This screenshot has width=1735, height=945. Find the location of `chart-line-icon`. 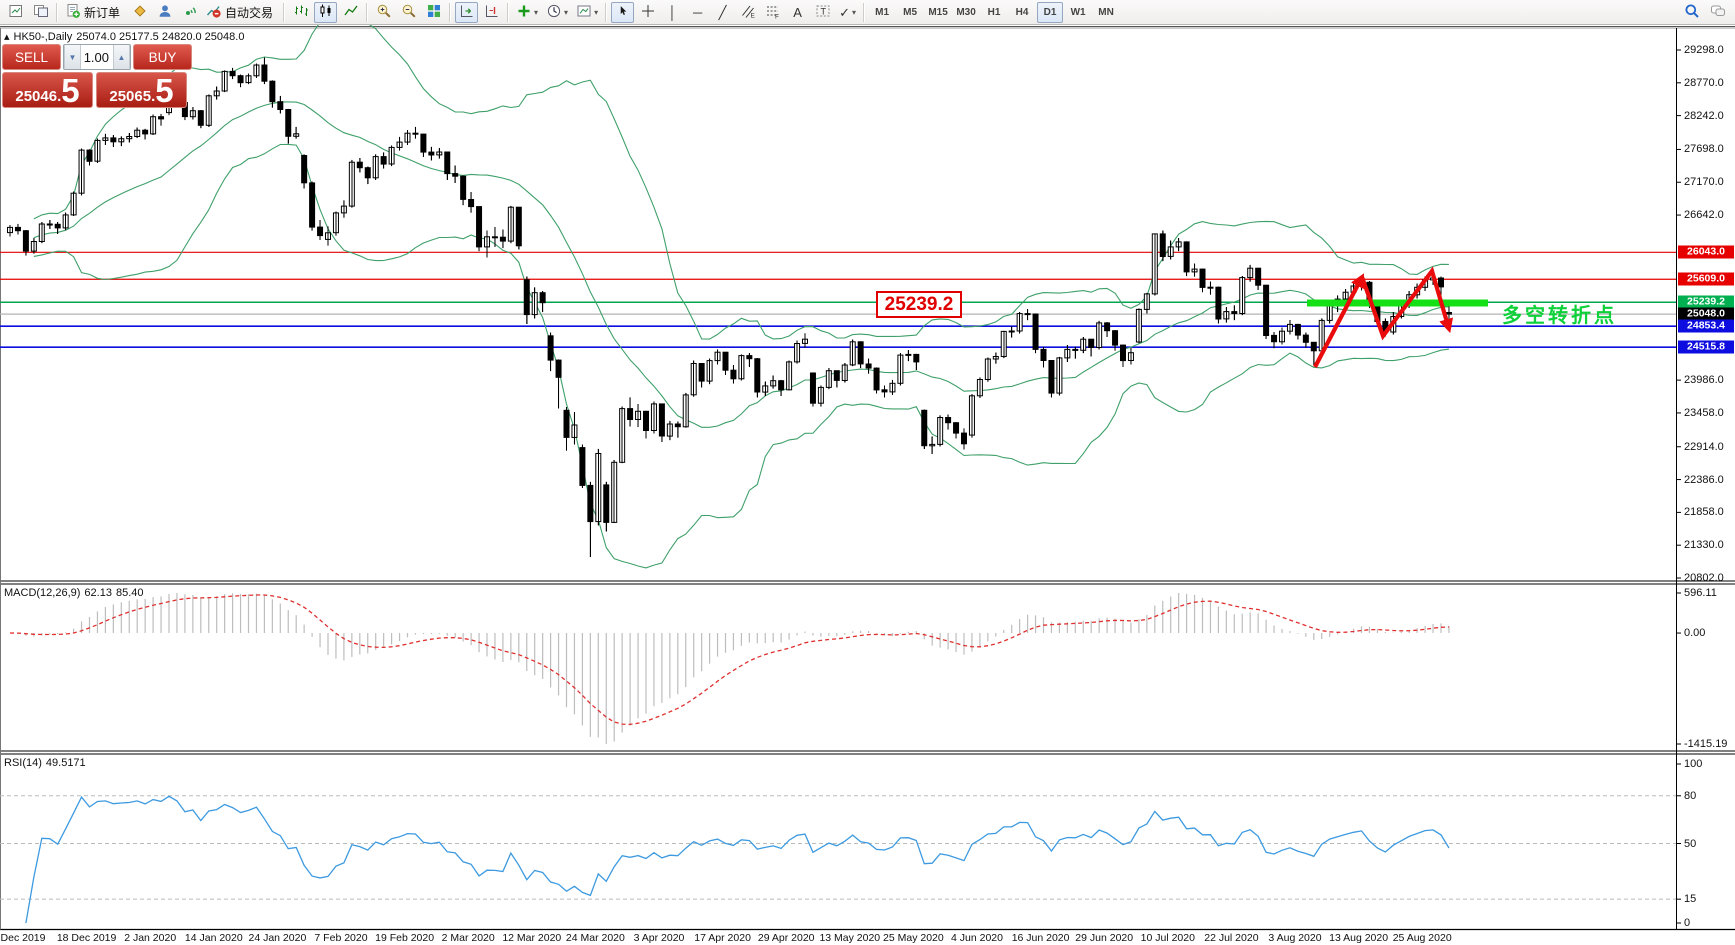

chart-line-icon is located at coordinates (351, 12).